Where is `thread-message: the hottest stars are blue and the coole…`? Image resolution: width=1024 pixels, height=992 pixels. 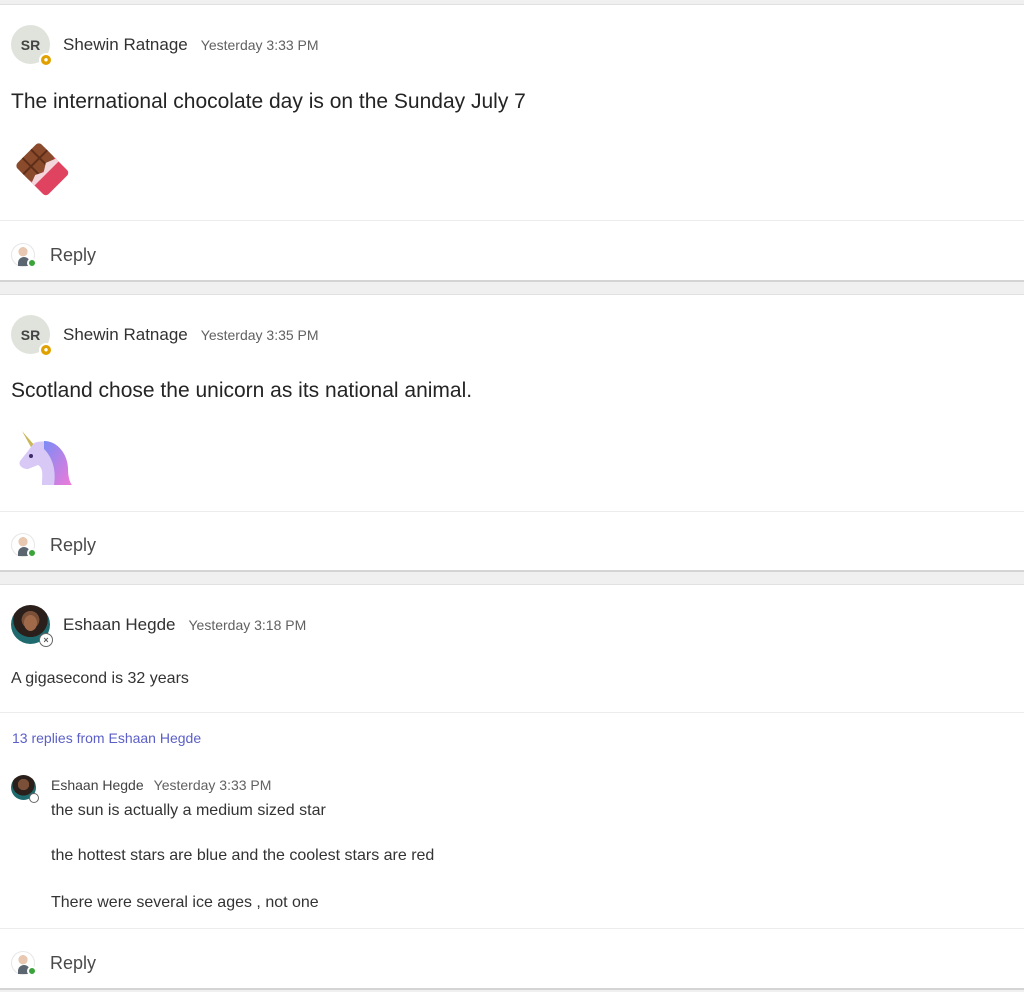
thread-message: the hottest stars are blue and the coole… is located at coordinates (243, 855).